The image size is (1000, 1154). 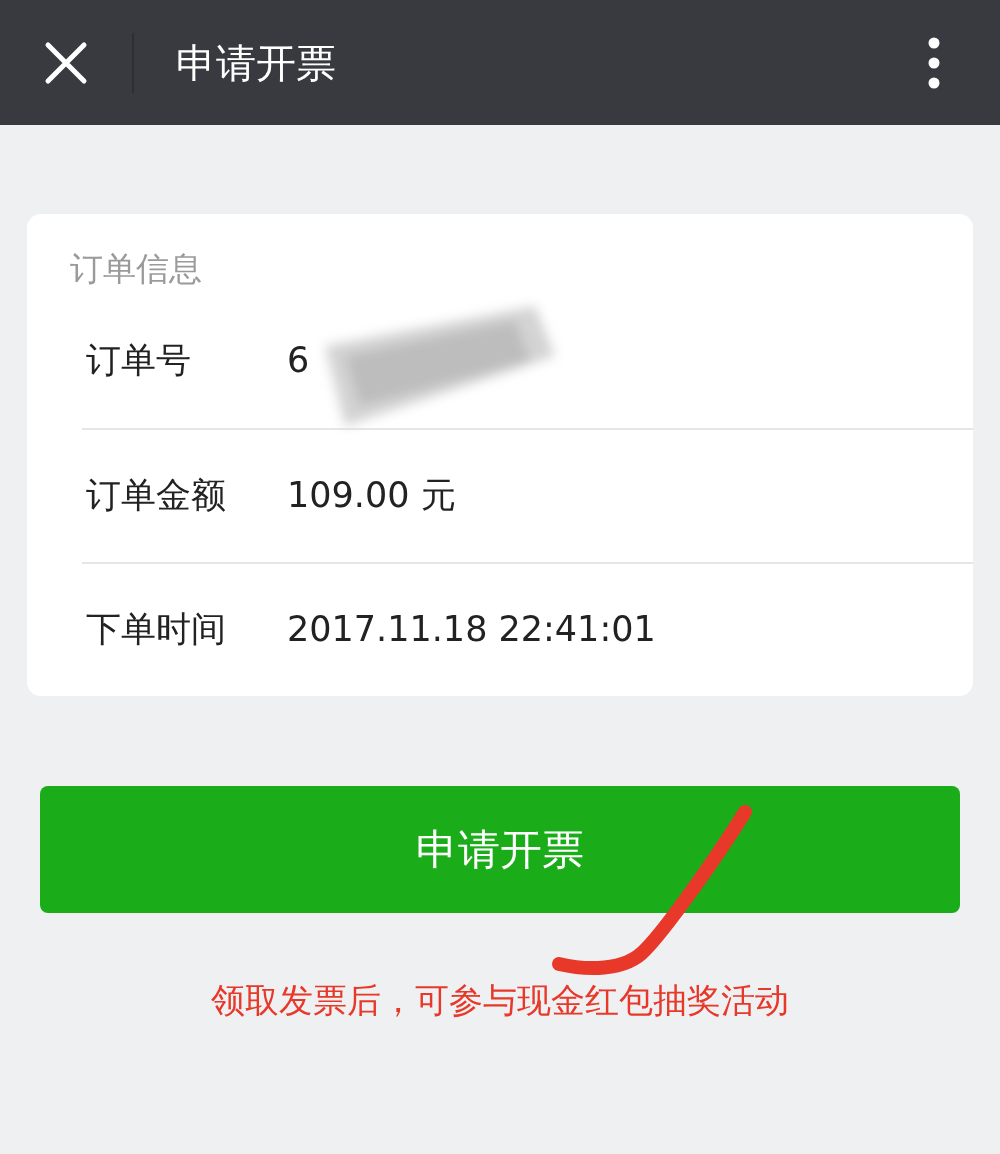 What do you see at coordinates (156, 630) in the screenshot?
I see `field-label: 下单时间` at bounding box center [156, 630].